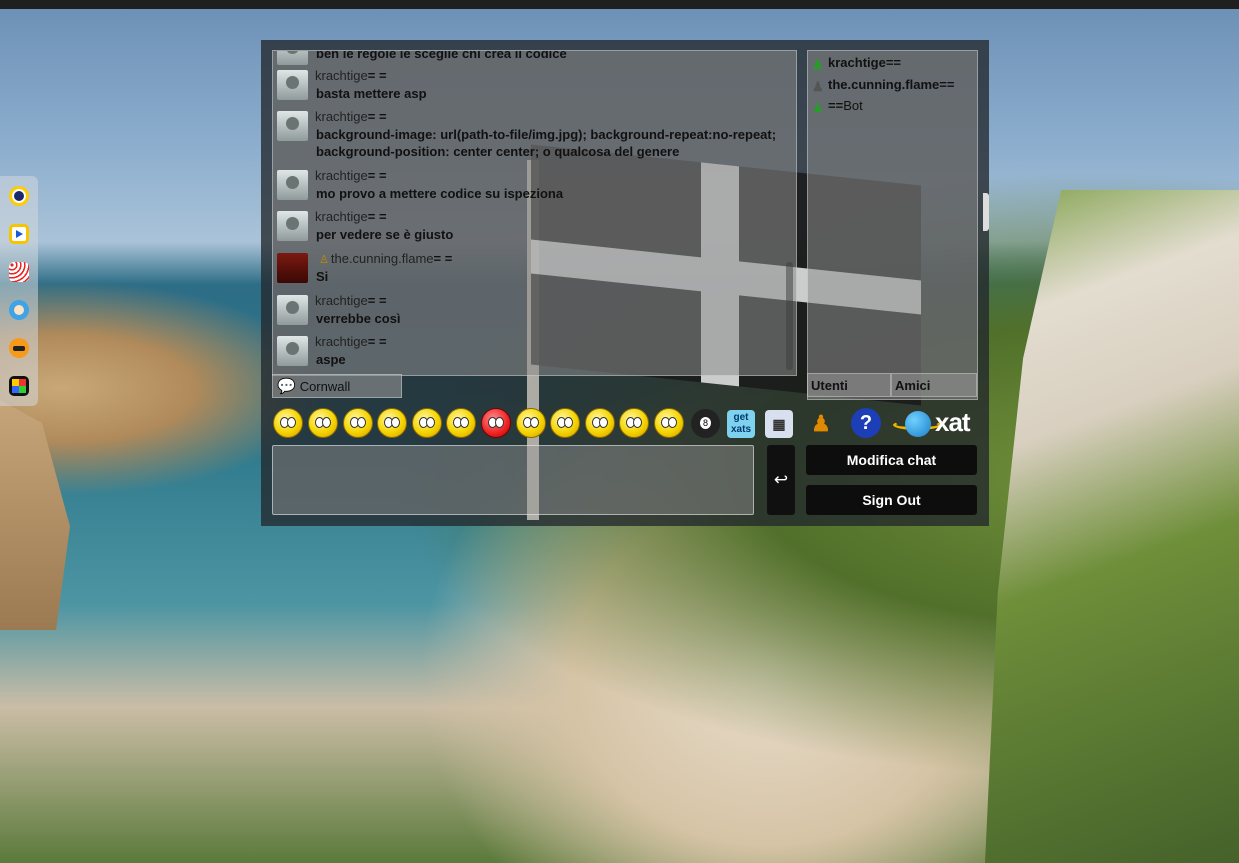 Image resolution: width=1239 pixels, height=863 pixels. I want to click on power-store-icon: ▦, so click(779, 424).